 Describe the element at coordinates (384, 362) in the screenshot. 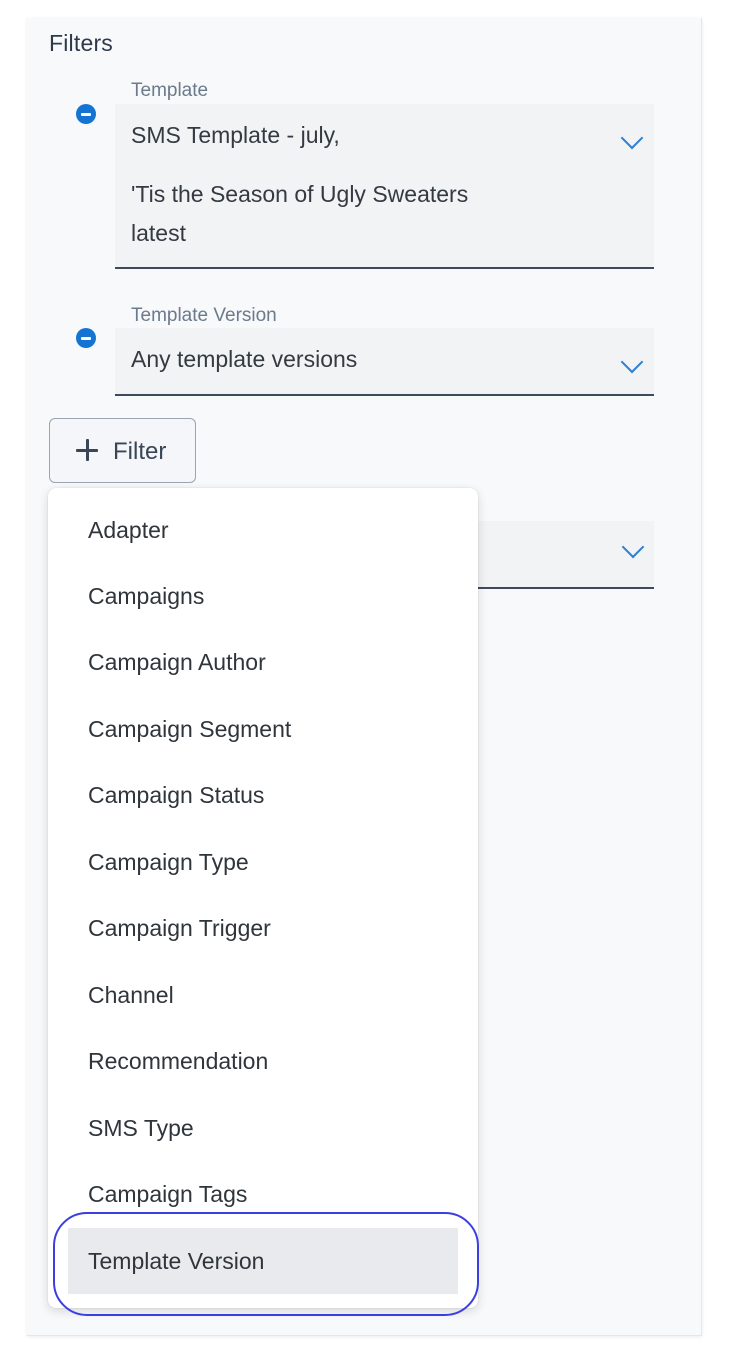

I see `template-version-select: Any template versions` at that location.